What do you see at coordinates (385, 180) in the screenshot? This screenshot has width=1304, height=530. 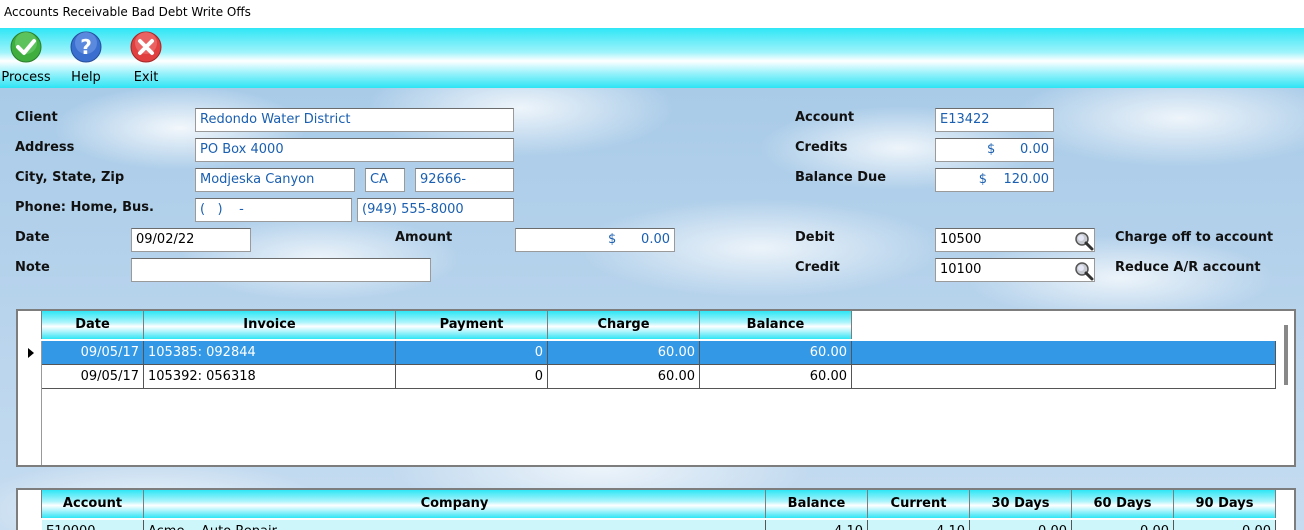 I see `state-field: CA` at bounding box center [385, 180].